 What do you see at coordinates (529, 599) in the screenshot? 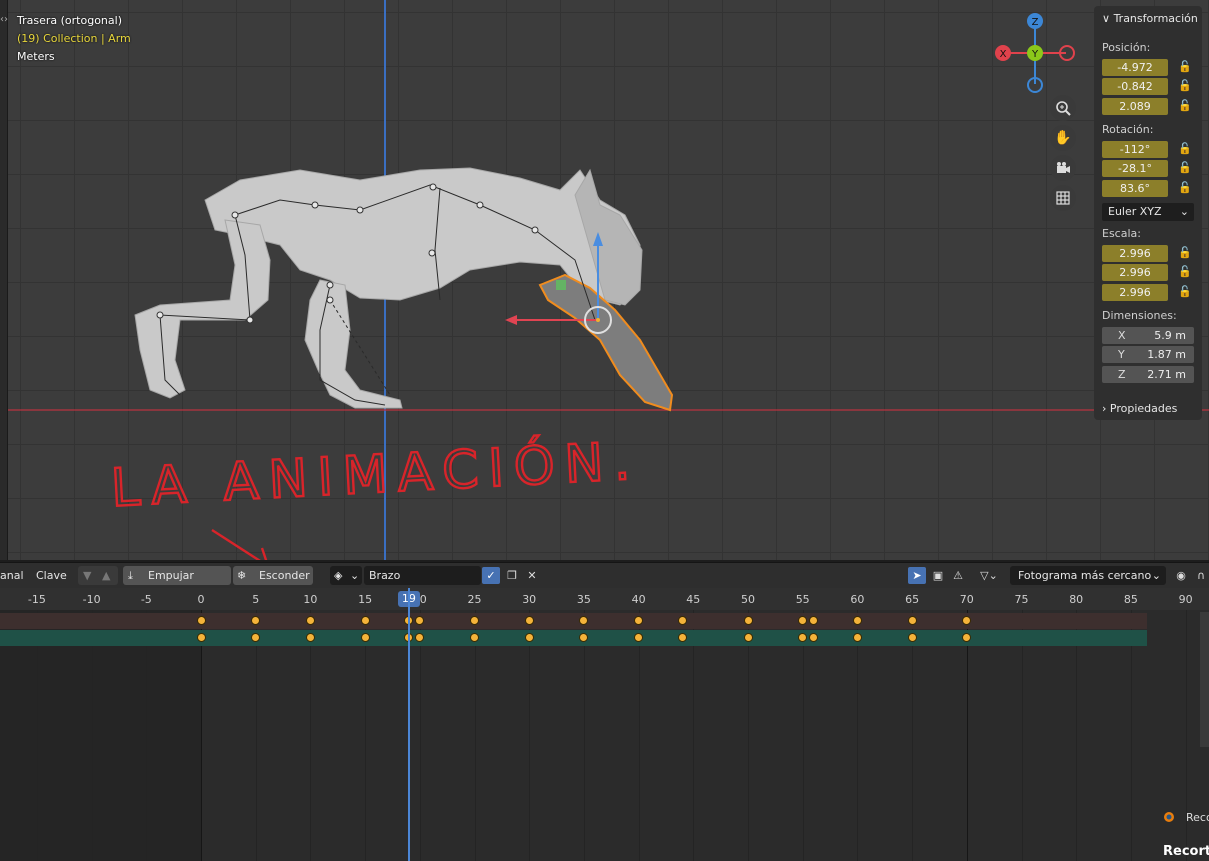
I see `frame-tick-label: 30` at bounding box center [529, 599].